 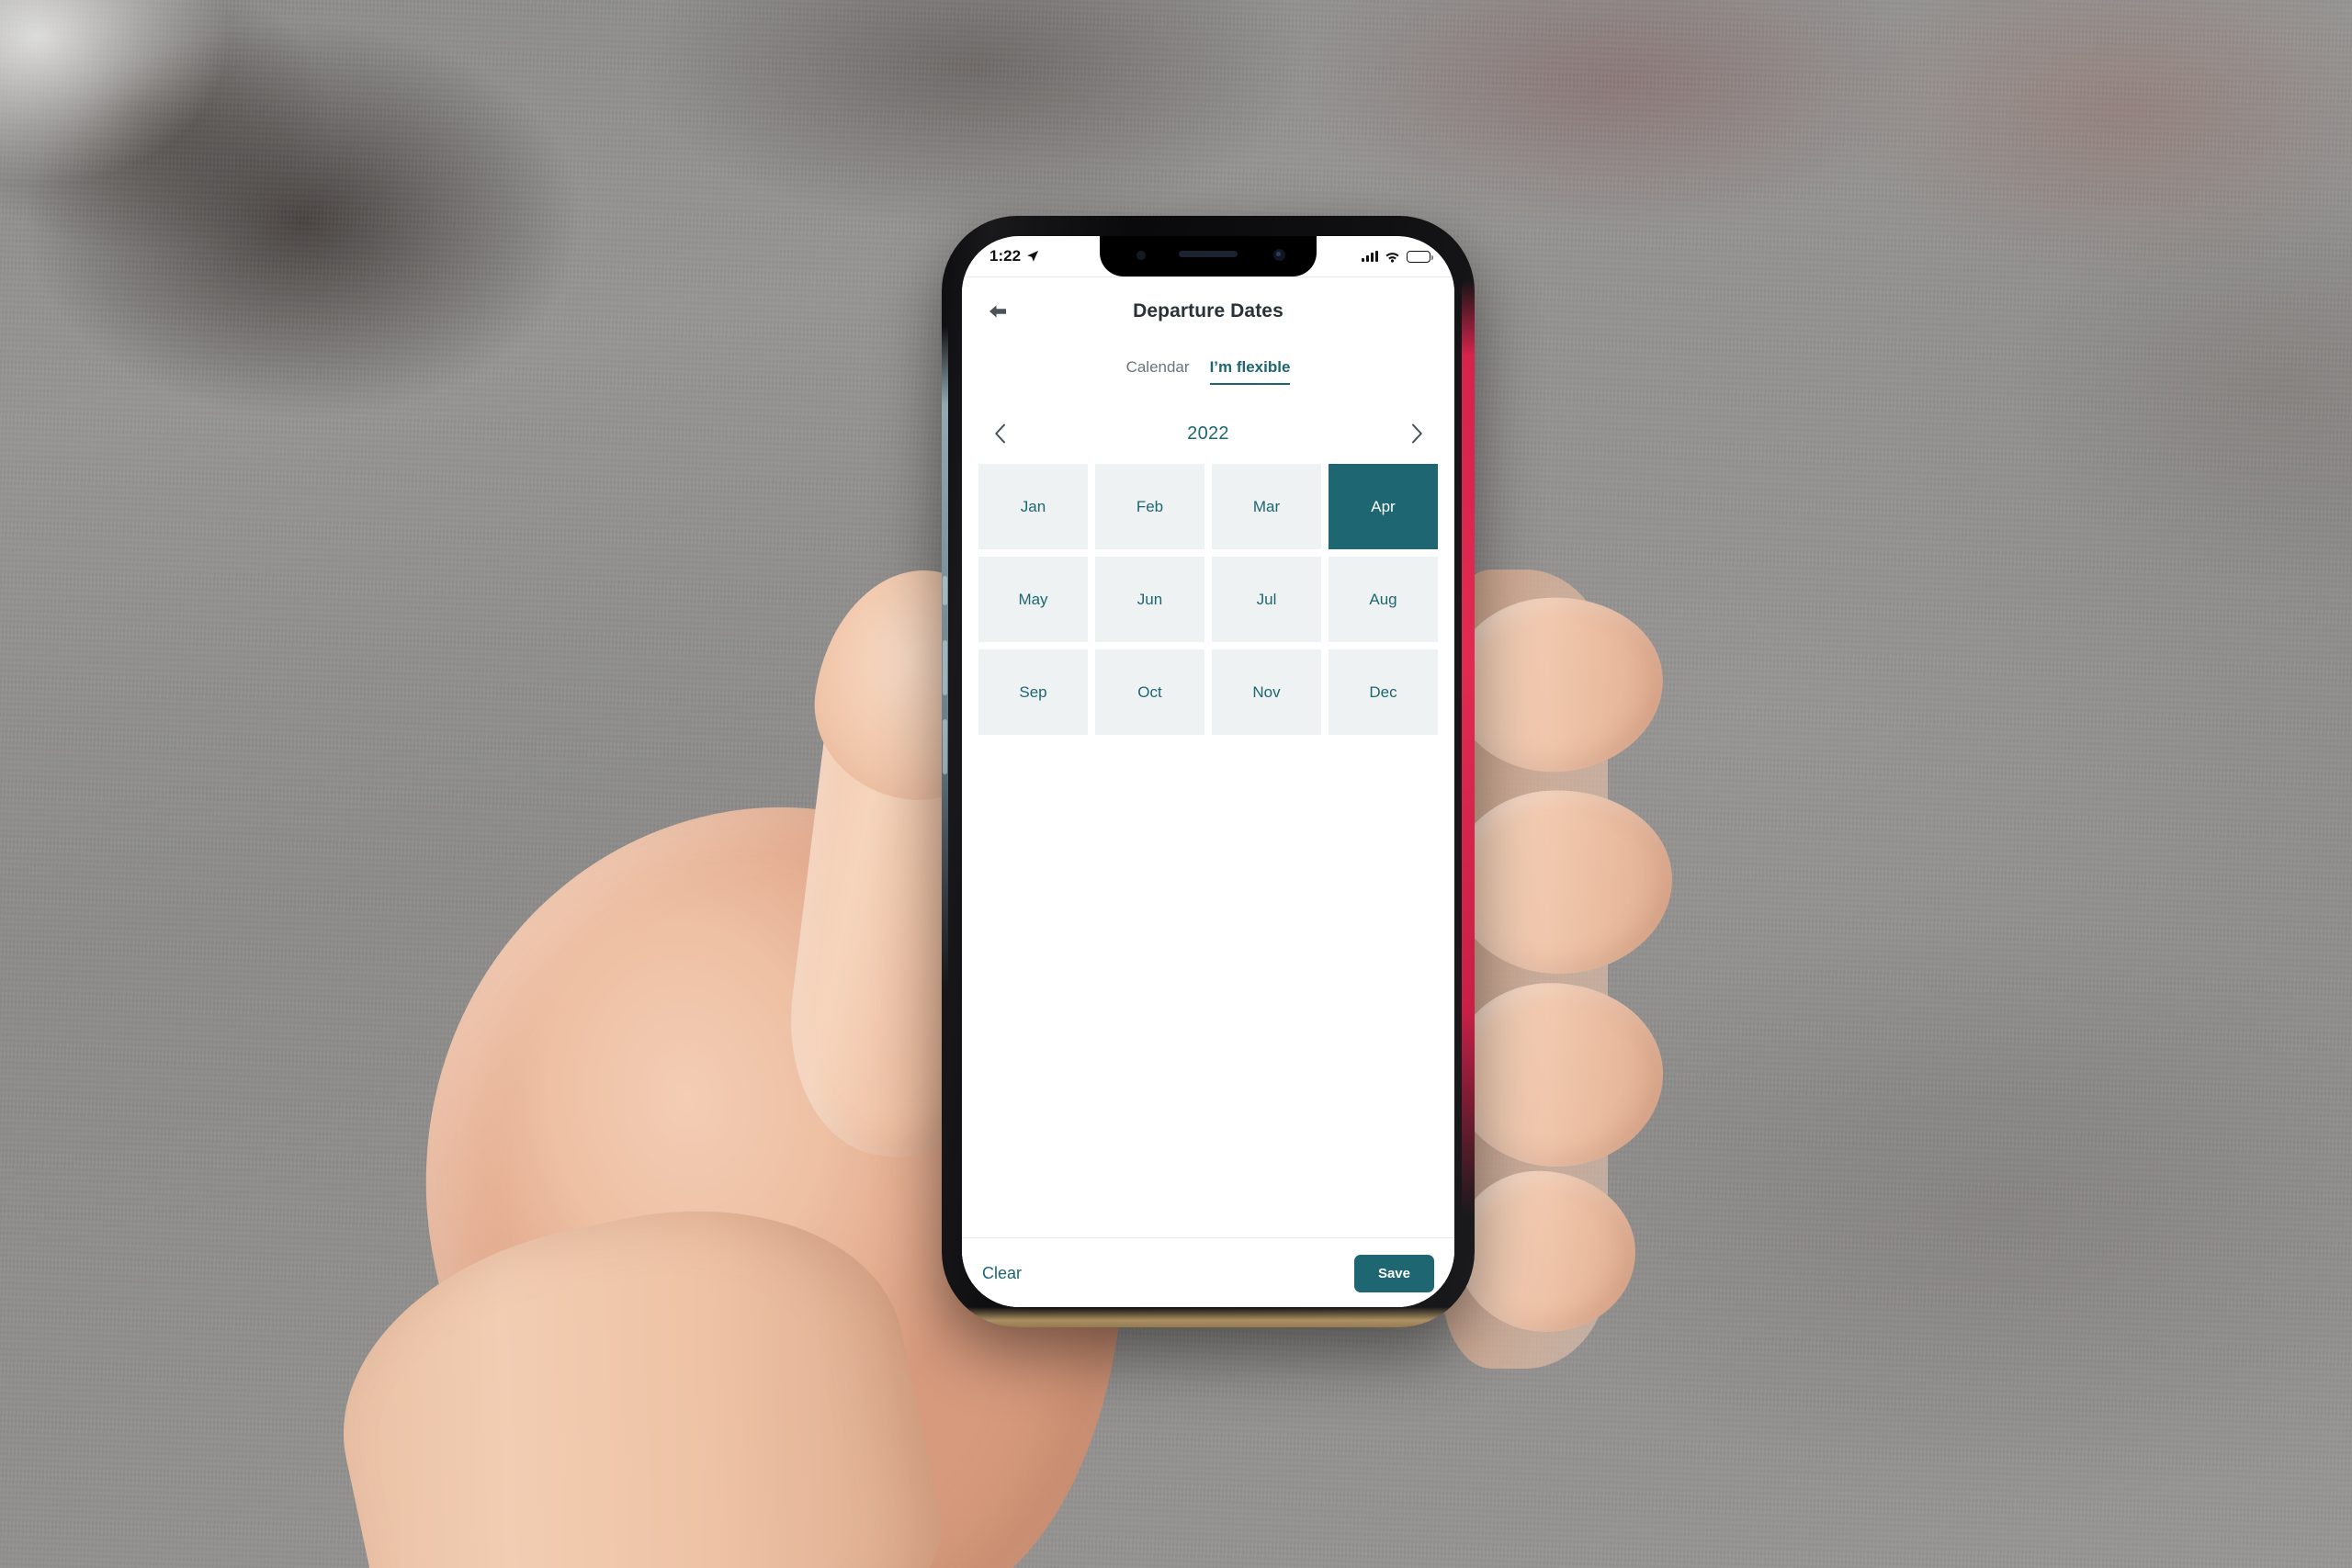 I want to click on phone-edge-bottom, so click(x=1208, y=1317).